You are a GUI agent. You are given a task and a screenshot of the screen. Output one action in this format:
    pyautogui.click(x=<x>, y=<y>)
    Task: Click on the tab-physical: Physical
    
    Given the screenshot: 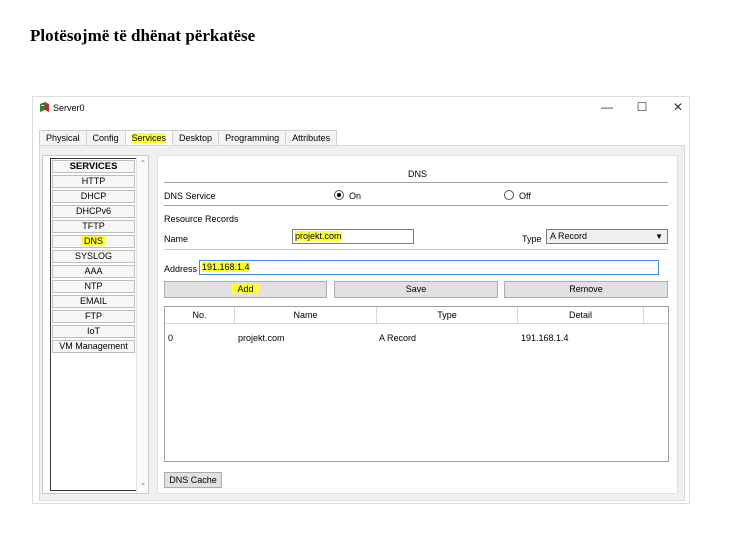 What is the action you would take?
    pyautogui.click(x=63, y=138)
    